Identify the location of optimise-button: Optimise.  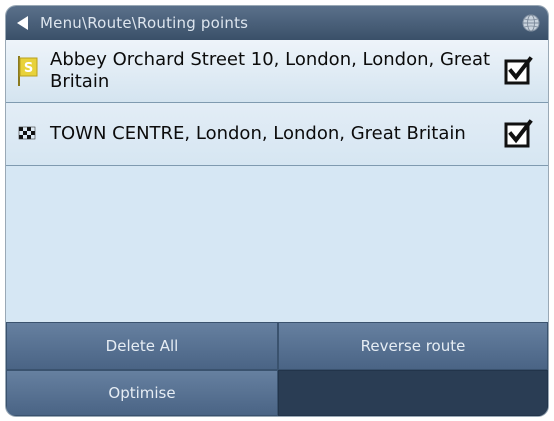
(142, 393).